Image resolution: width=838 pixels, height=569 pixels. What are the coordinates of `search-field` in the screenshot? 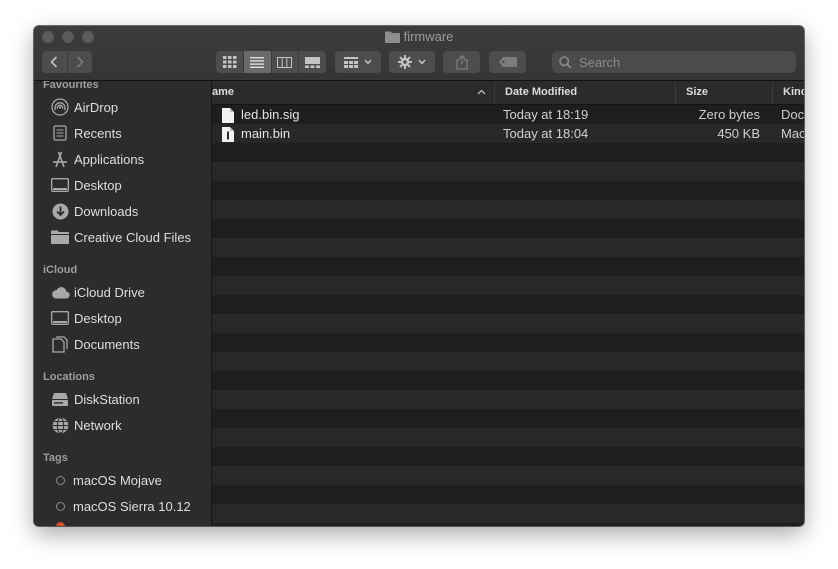 It's located at (674, 62).